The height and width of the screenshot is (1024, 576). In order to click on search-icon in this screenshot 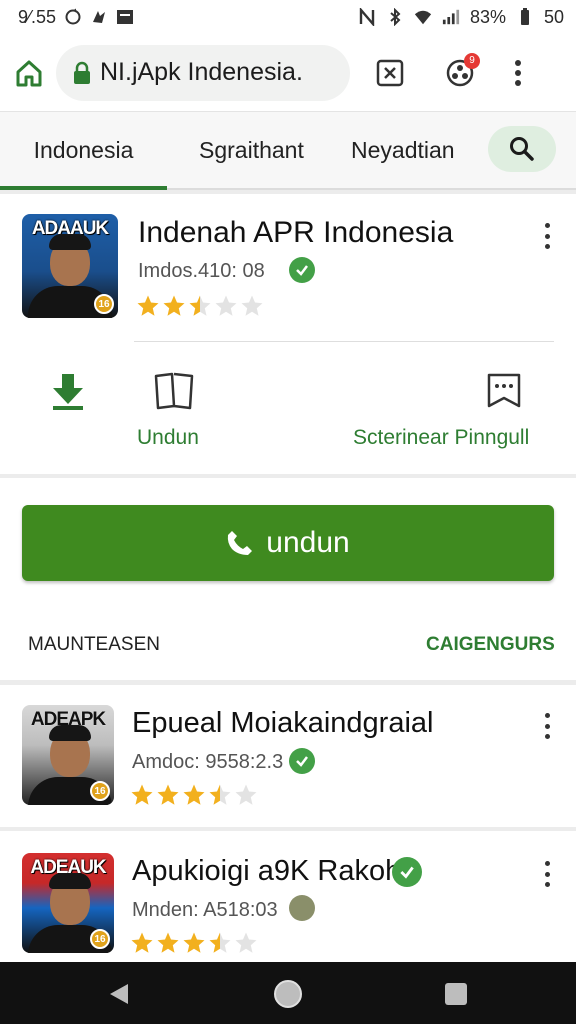, I will do `click(522, 149)`.